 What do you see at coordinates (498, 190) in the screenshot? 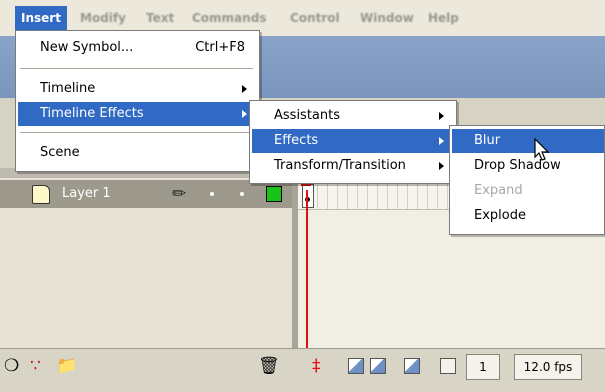
I see `expand-label: Expand` at bounding box center [498, 190].